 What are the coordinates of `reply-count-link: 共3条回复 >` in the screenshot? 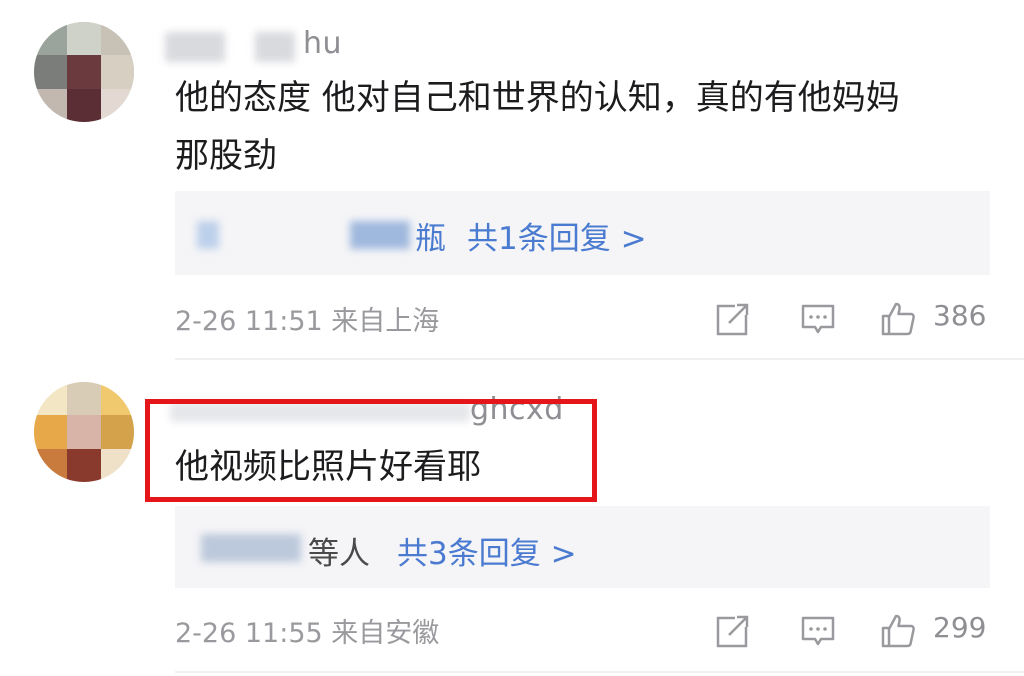 It's located at (487, 550).